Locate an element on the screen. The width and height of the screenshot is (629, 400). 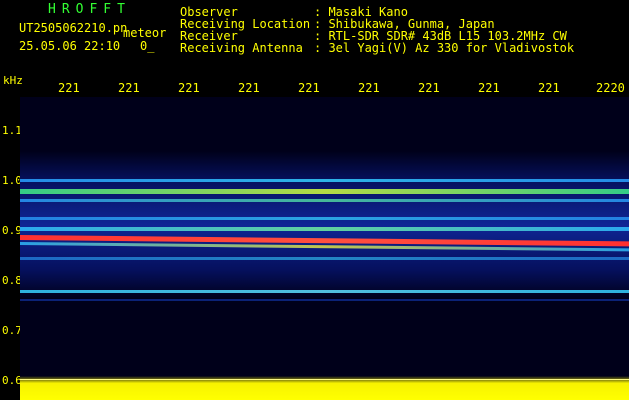
app-title: HROFFT is located at coordinates (89, 9).